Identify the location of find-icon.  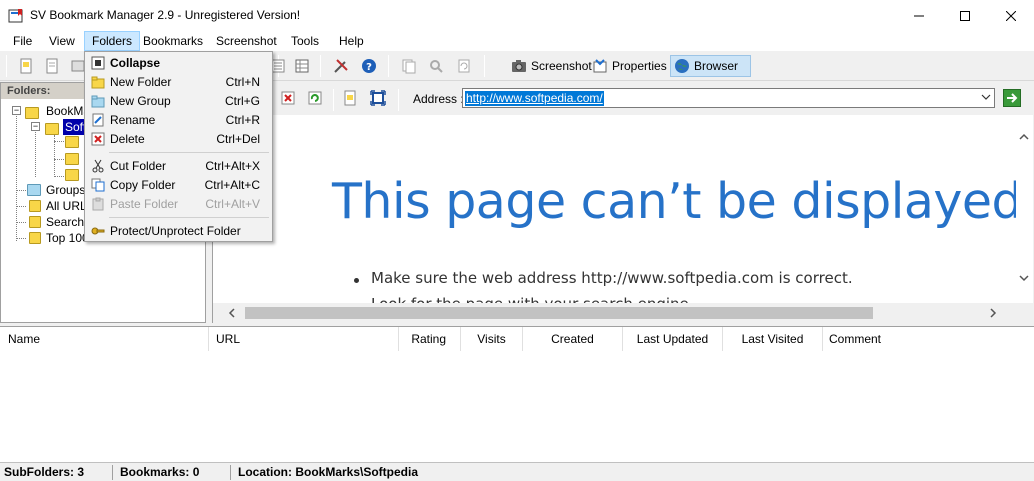
(436, 66).